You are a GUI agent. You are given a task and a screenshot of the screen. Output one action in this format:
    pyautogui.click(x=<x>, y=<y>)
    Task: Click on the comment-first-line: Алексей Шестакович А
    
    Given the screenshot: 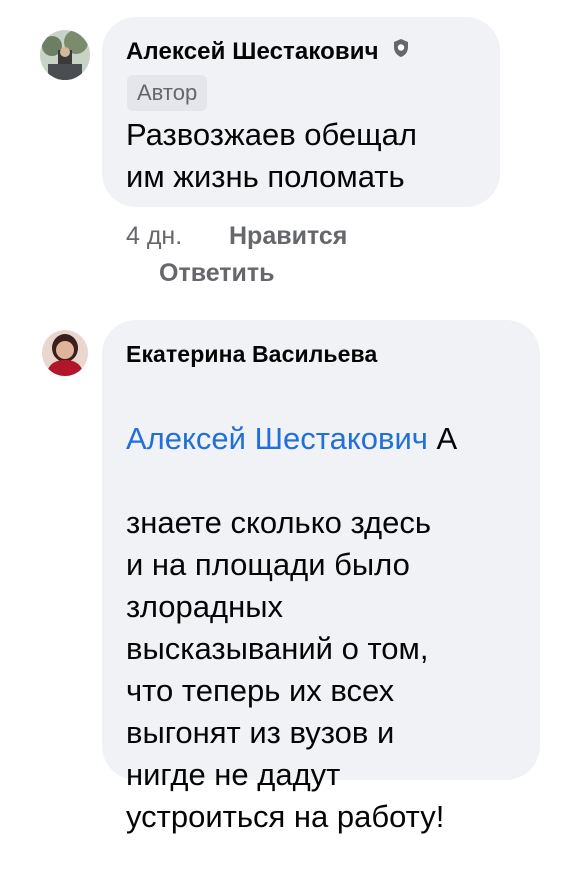 What is the action you would take?
    pyautogui.click(x=331, y=439)
    